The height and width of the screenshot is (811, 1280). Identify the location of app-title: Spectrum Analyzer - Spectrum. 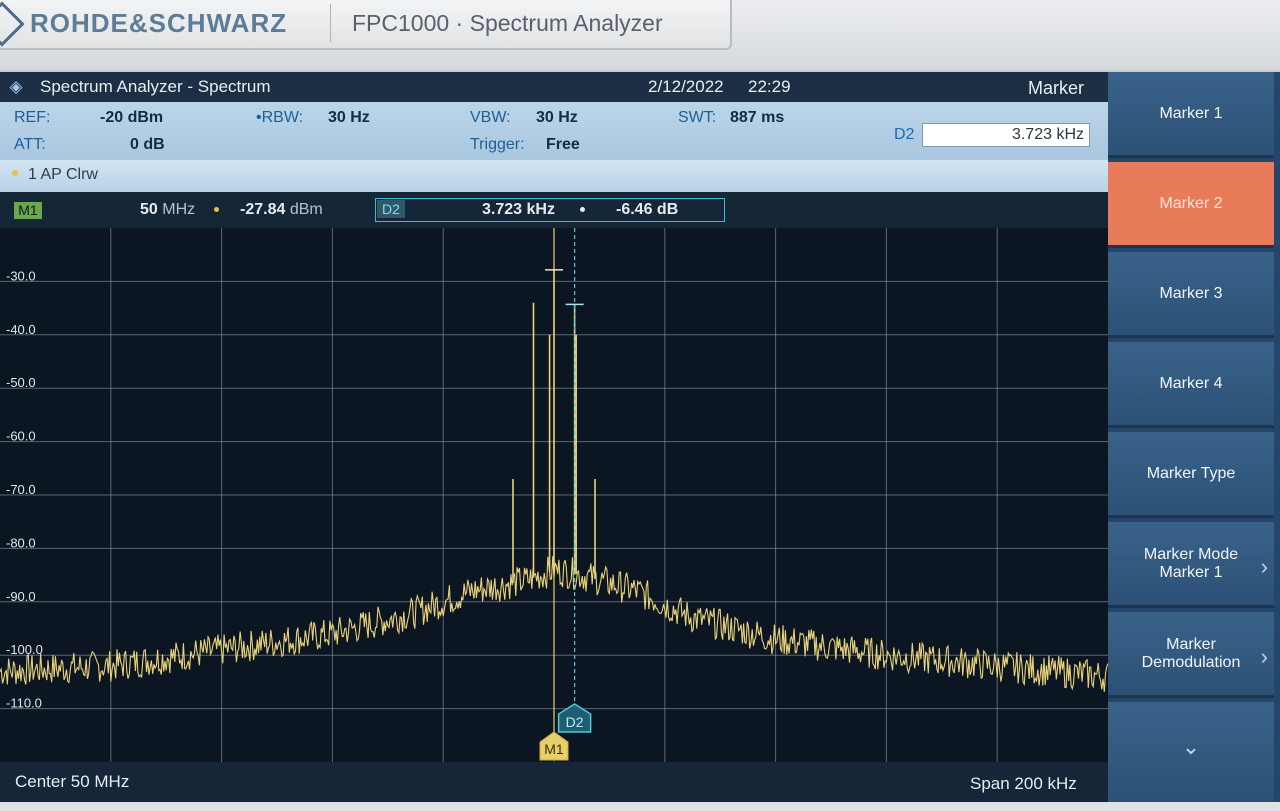
(155, 86).